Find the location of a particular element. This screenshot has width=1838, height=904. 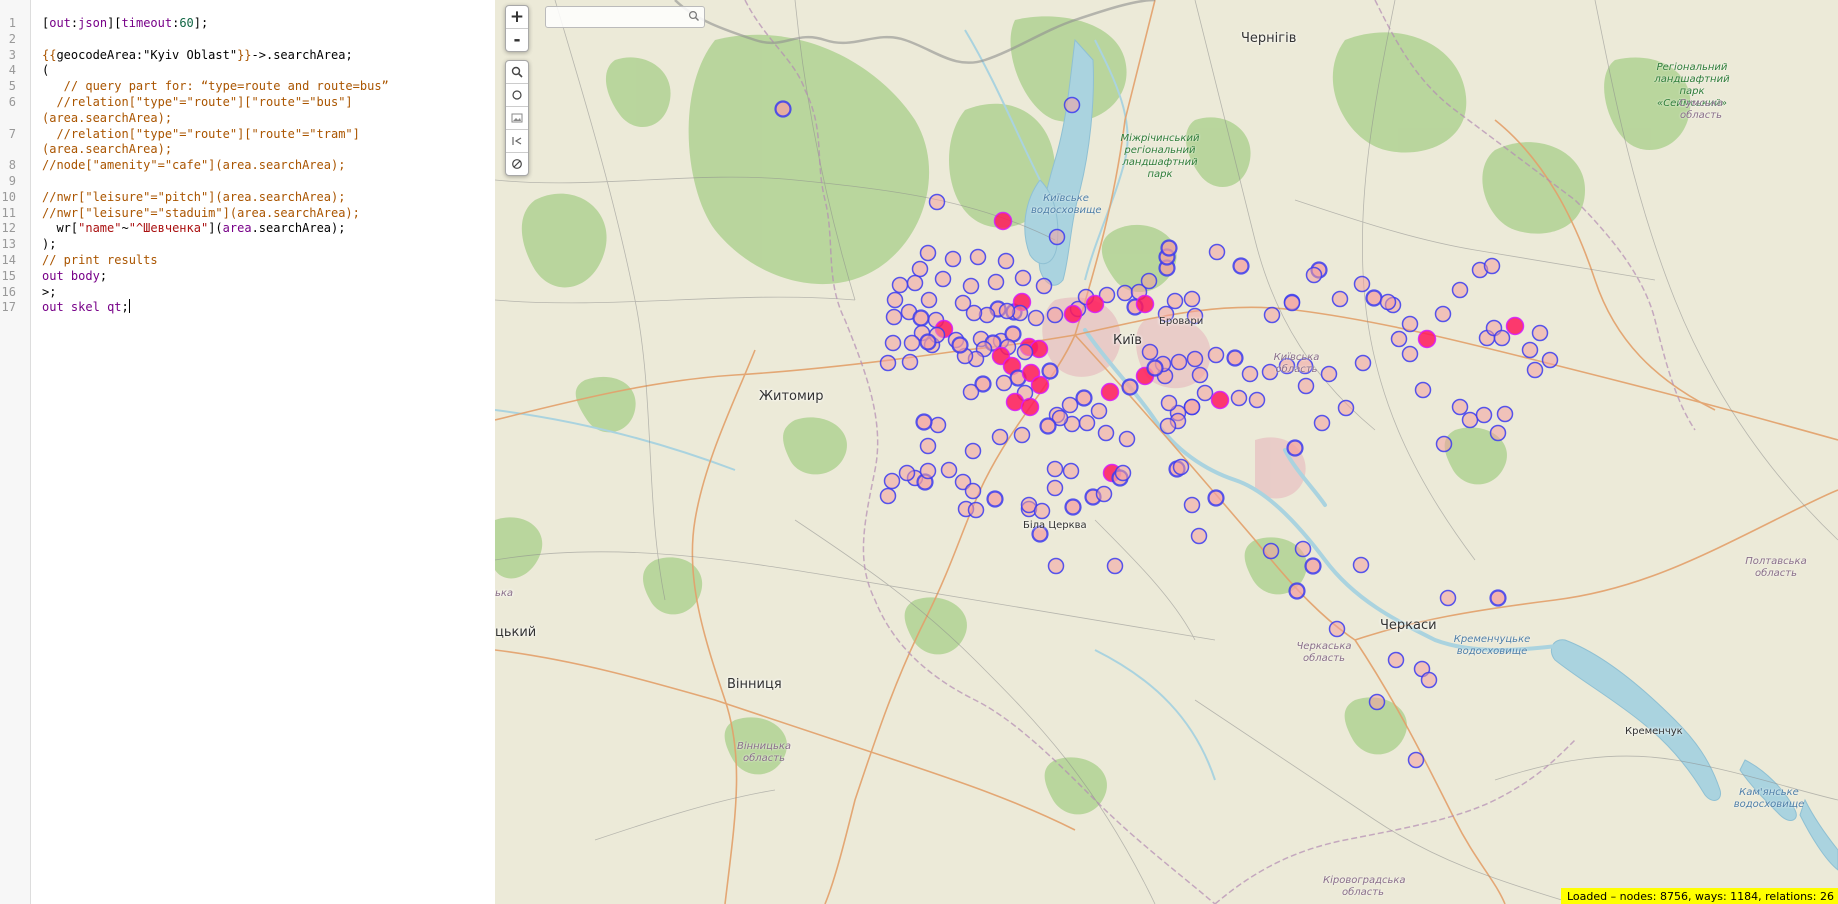

code-line: 4( is located at coordinates (247, 70).